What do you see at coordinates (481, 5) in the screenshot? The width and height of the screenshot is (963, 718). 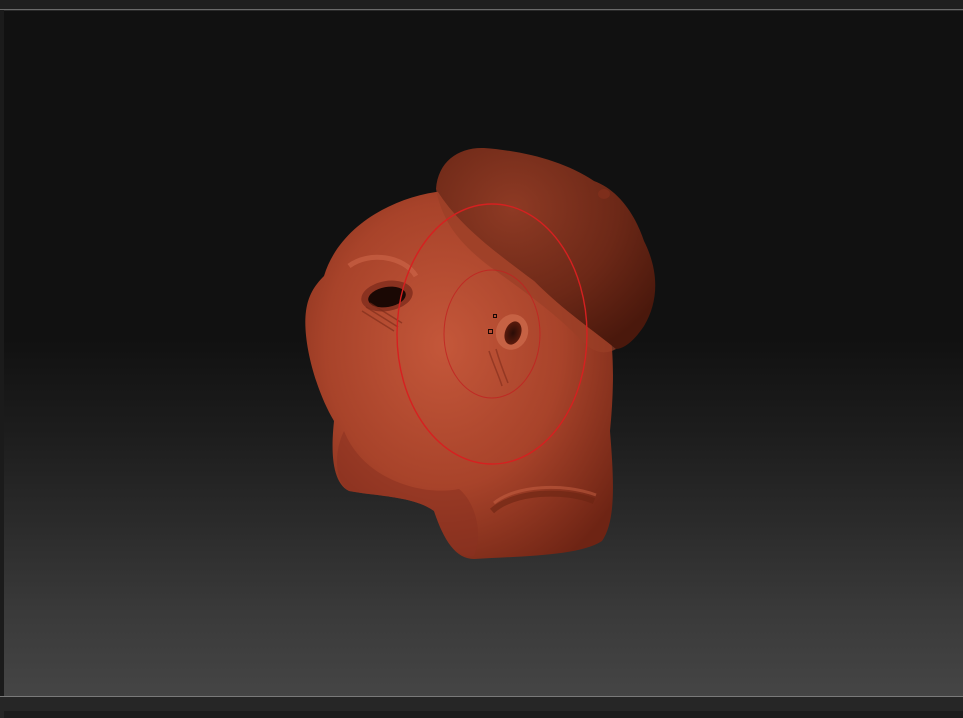 I see `top-toolbar-strip` at bounding box center [481, 5].